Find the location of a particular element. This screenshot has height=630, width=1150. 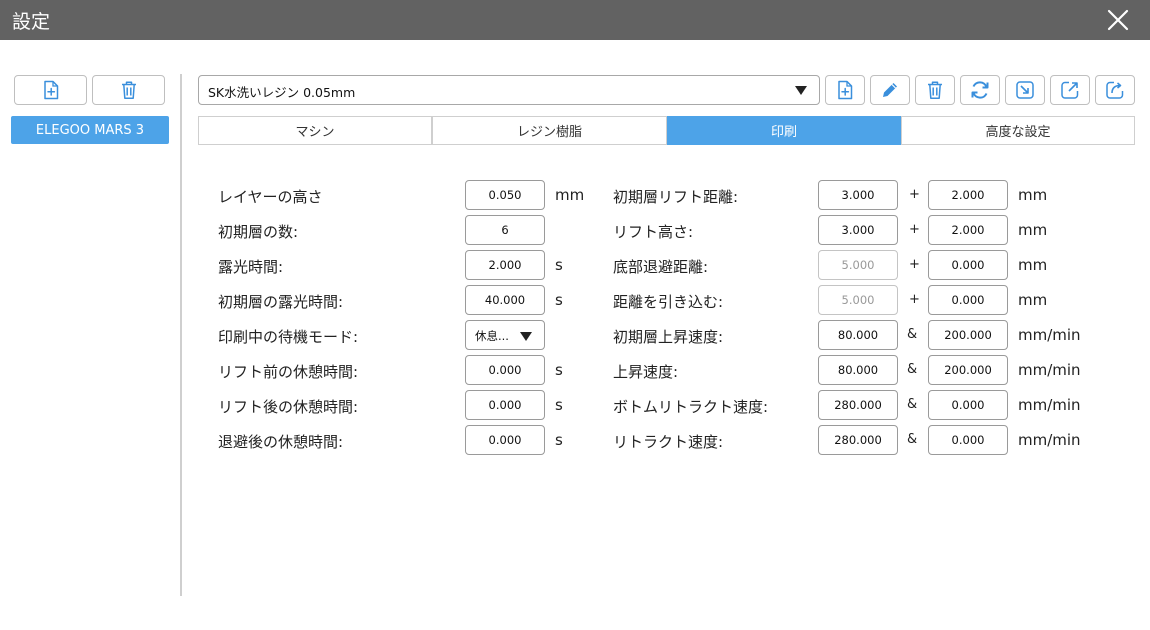

bottom-lift-distance-label: 初期層リフト距離: is located at coordinates (676, 197).